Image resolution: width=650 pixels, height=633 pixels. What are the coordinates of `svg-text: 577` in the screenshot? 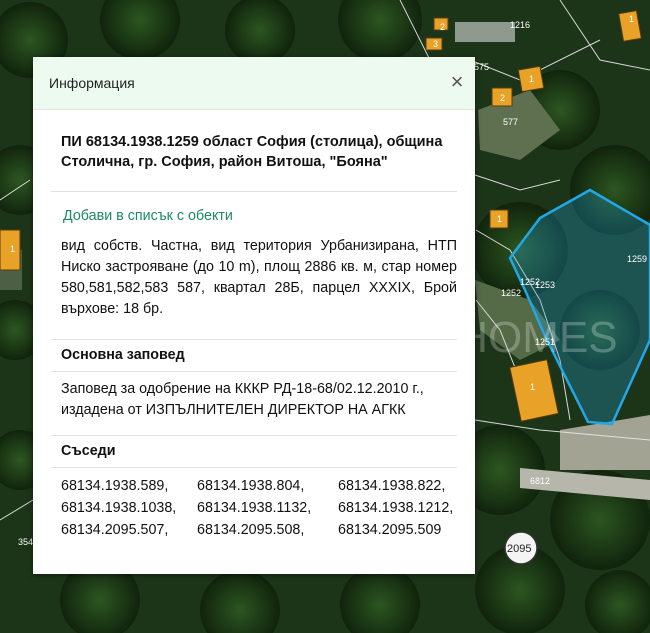 It's located at (510, 122).